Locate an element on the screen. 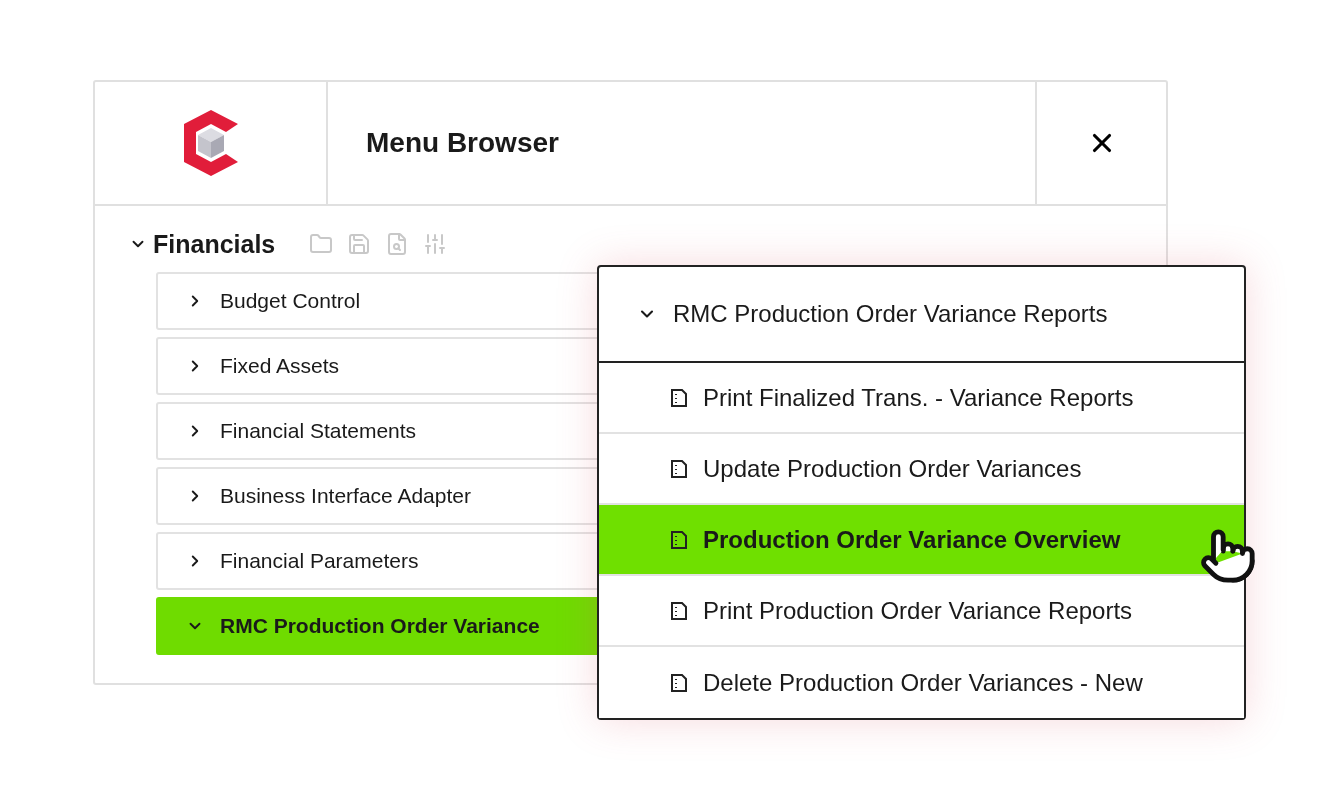 Image resolution: width=1340 pixels, height=800 pixels. folder-icon is located at coordinates (321, 244).